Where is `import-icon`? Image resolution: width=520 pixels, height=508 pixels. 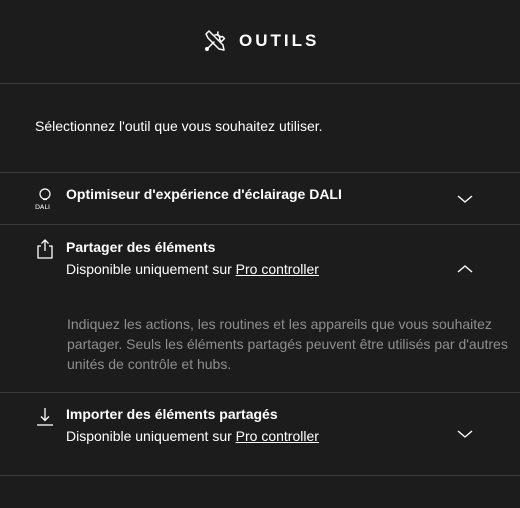 import-icon is located at coordinates (45, 417).